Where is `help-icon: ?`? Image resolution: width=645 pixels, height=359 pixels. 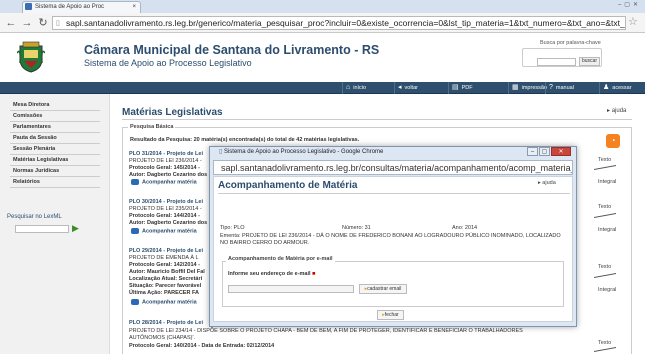 help-icon: ? is located at coordinates (551, 87).